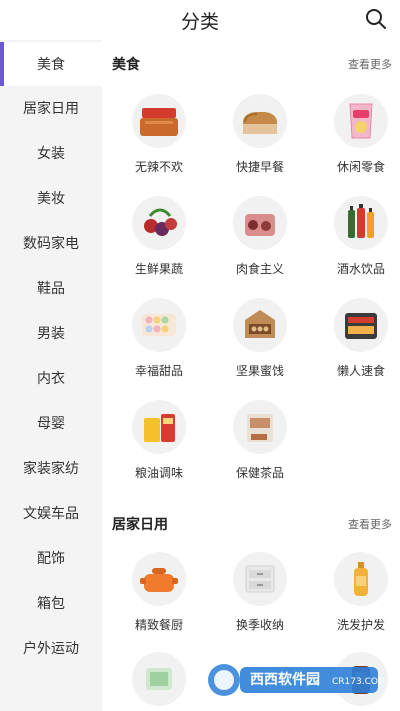  Describe the element at coordinates (360, 371) in the screenshot. I see `category-label: 懒人速食` at that location.